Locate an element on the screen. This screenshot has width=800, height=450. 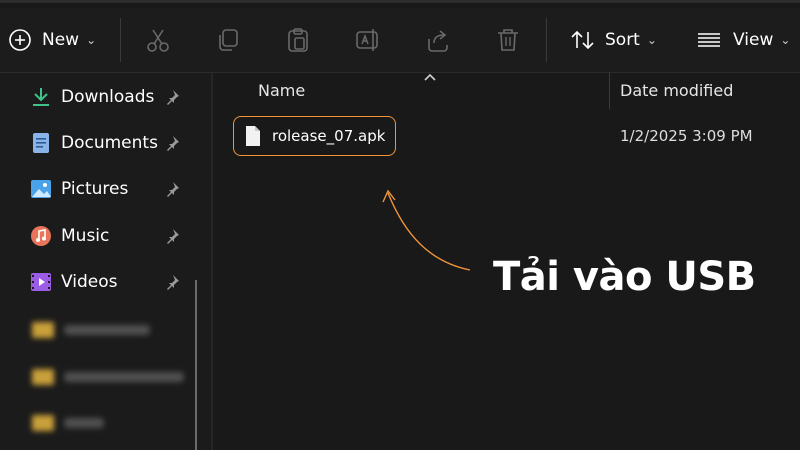
sidebar-item-label: Pictures is located at coordinates (95, 189).